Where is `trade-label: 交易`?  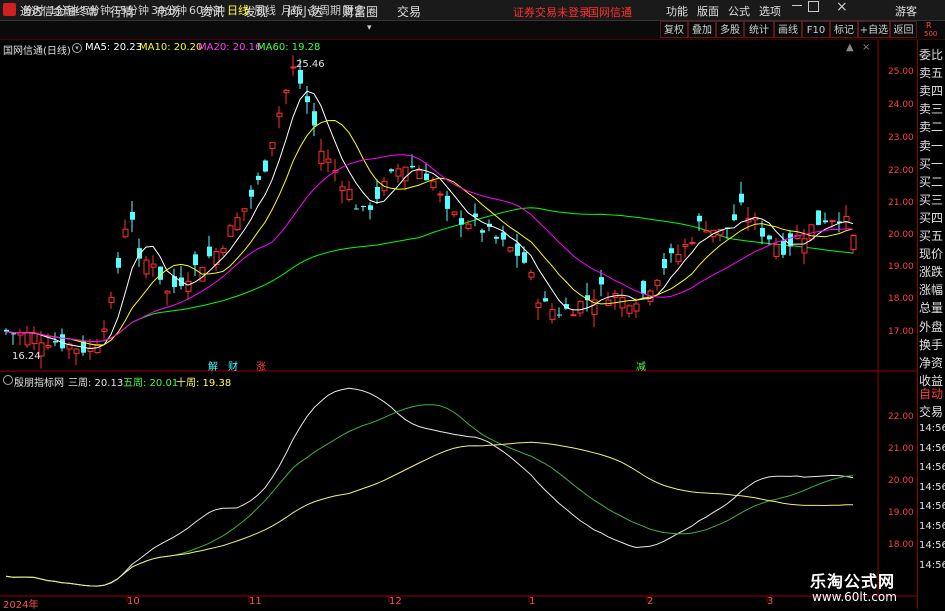 trade-label: 交易 is located at coordinates (931, 411).